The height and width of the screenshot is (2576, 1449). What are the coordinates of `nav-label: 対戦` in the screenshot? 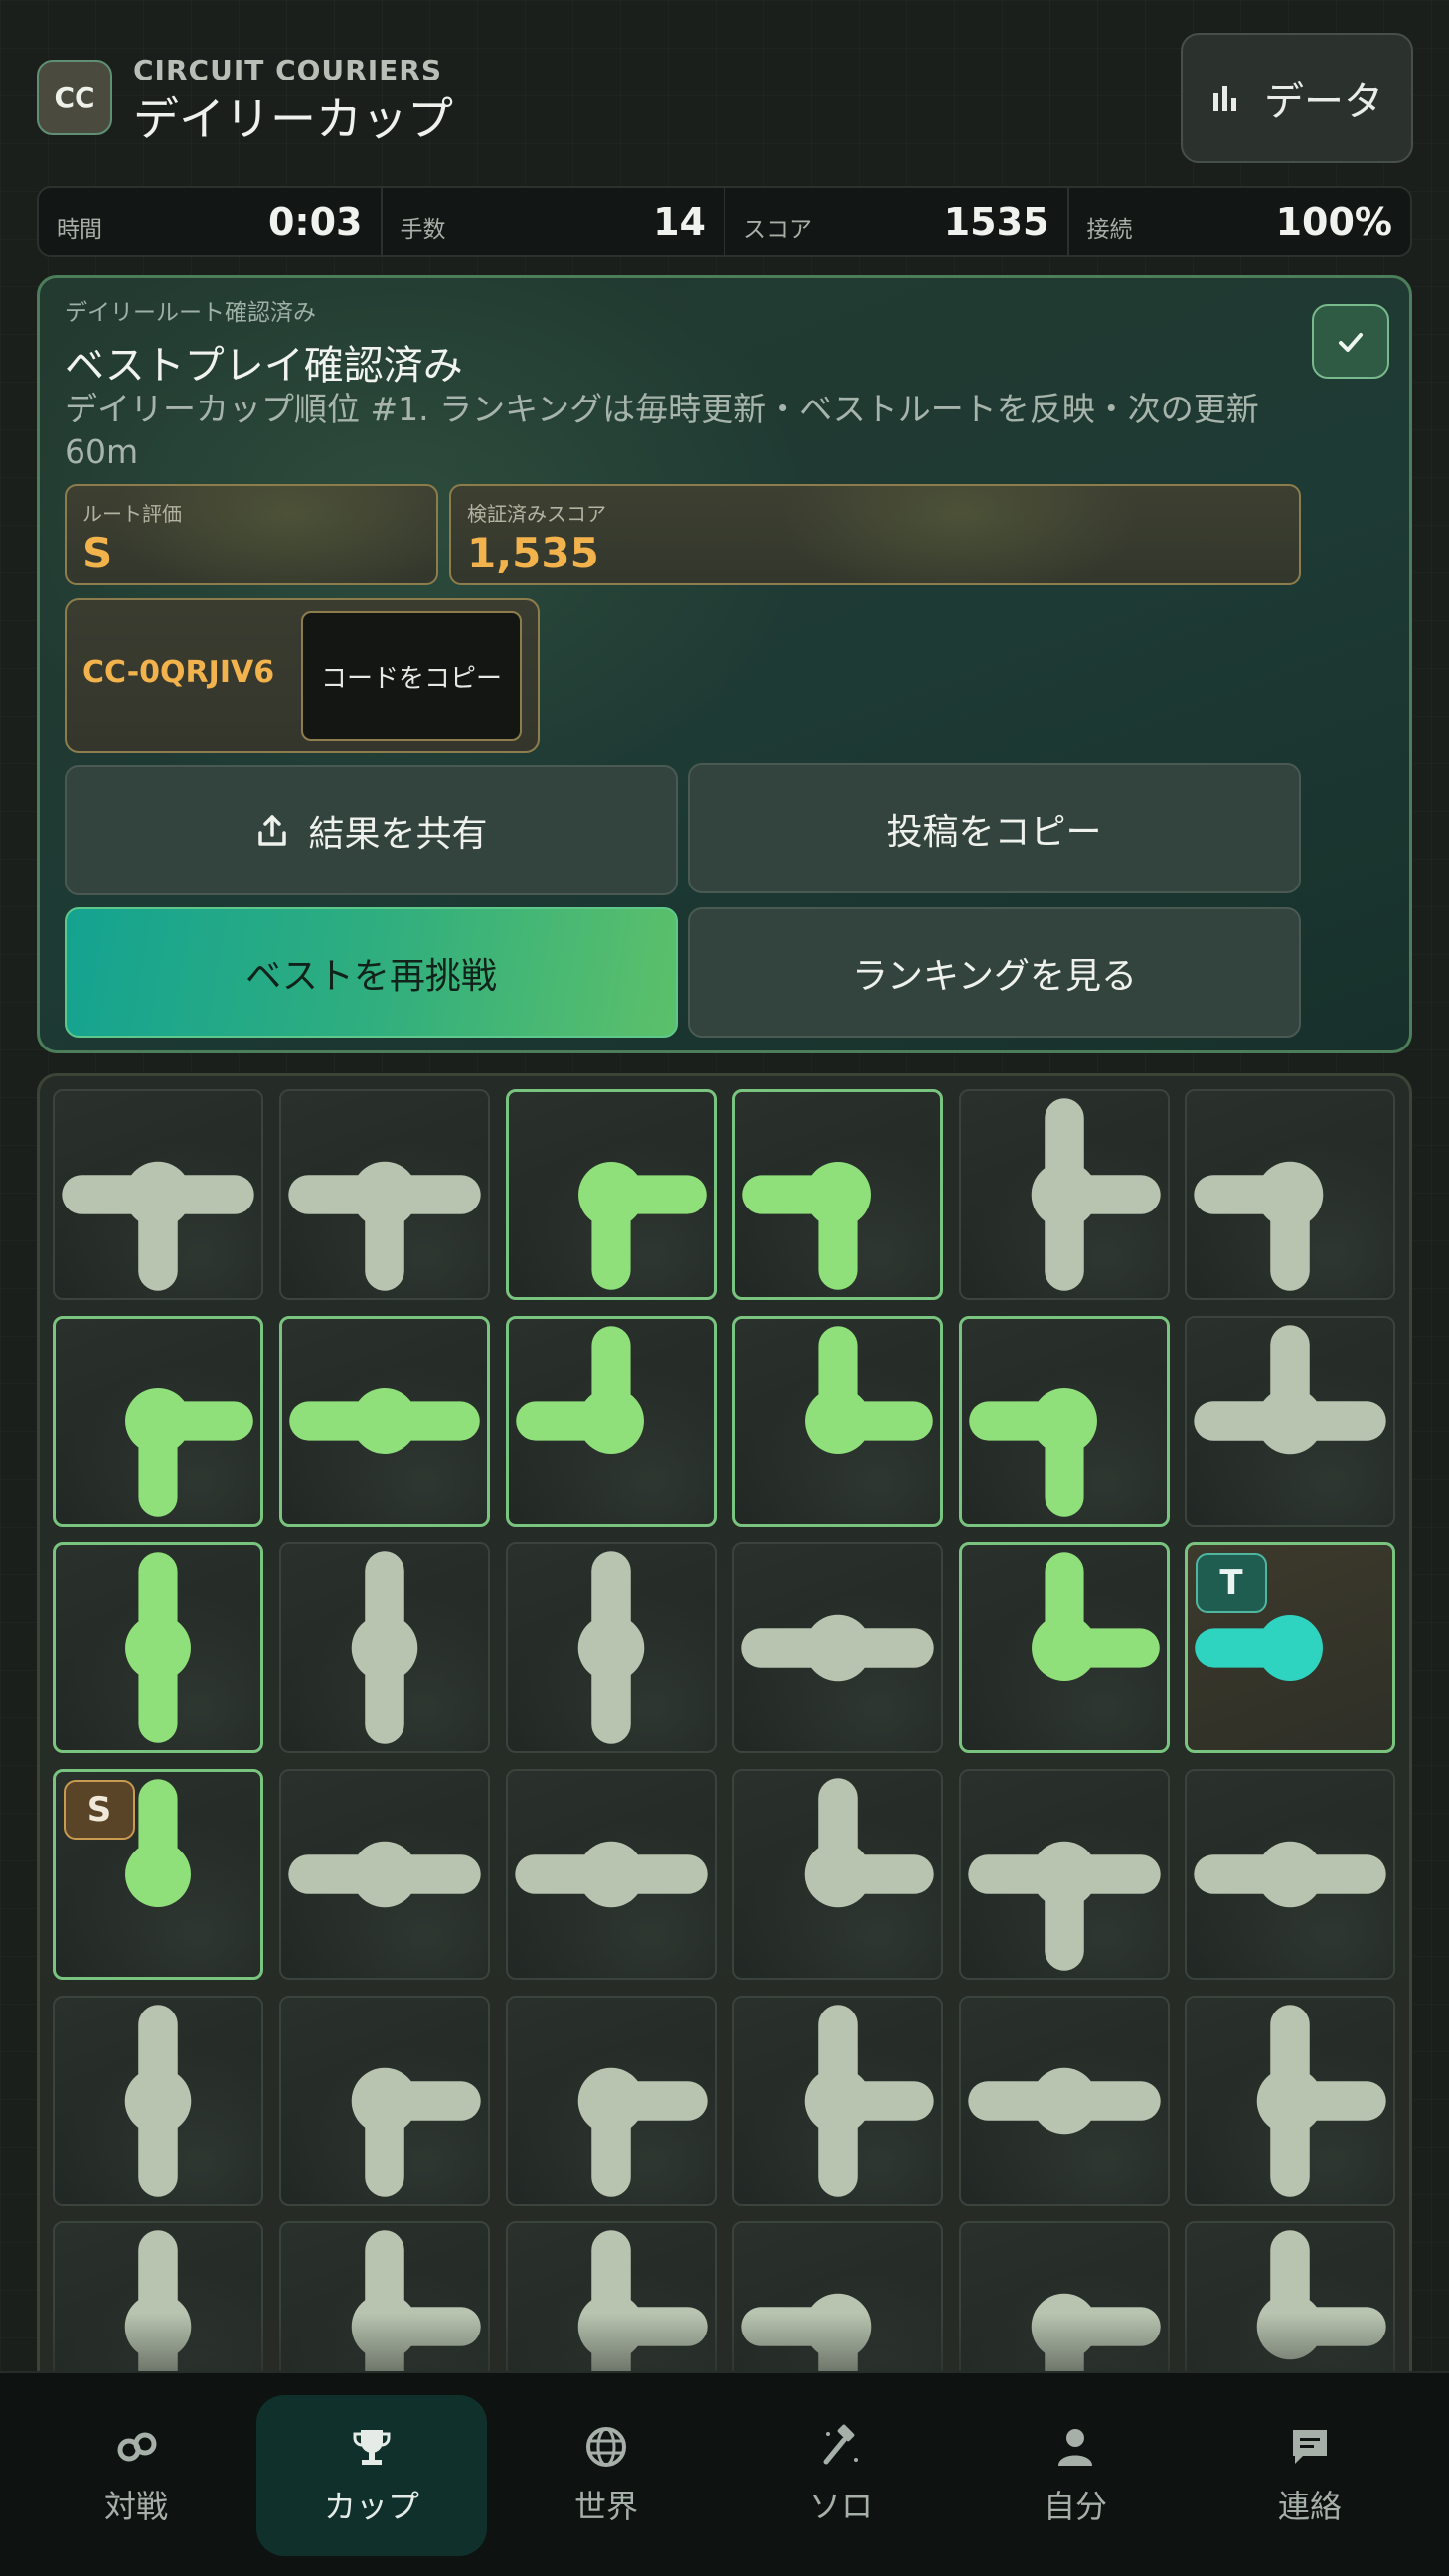 It's located at (135, 2506).